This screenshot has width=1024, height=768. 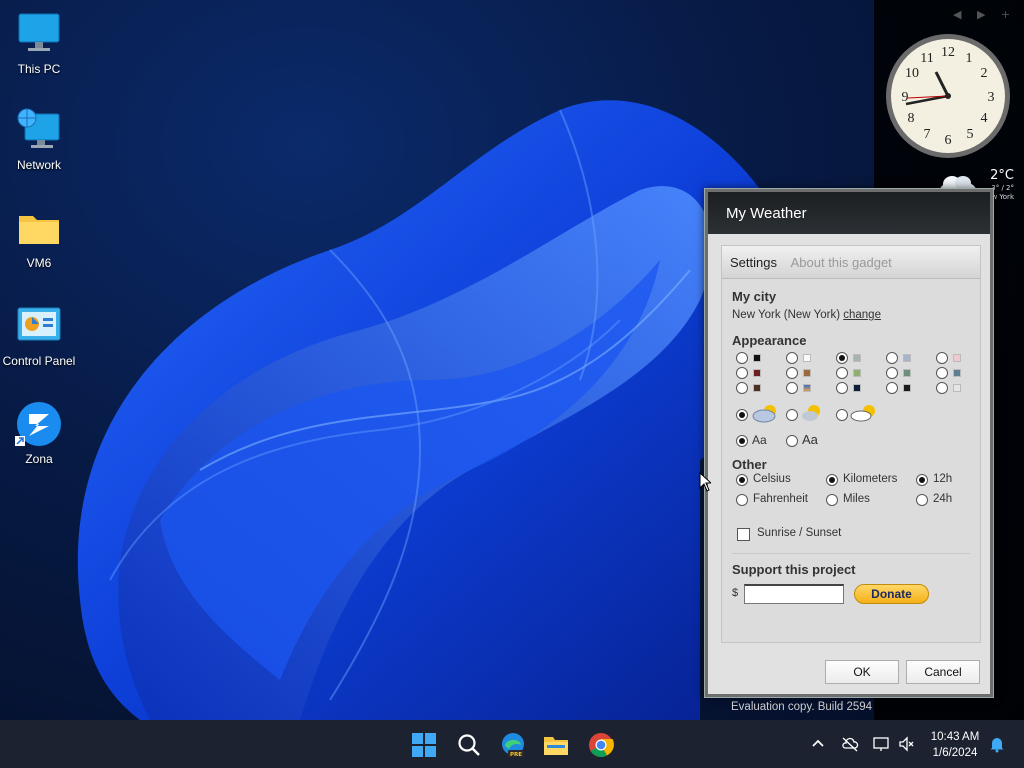 I want to click on svg-text: 11, so click(x=926, y=58).